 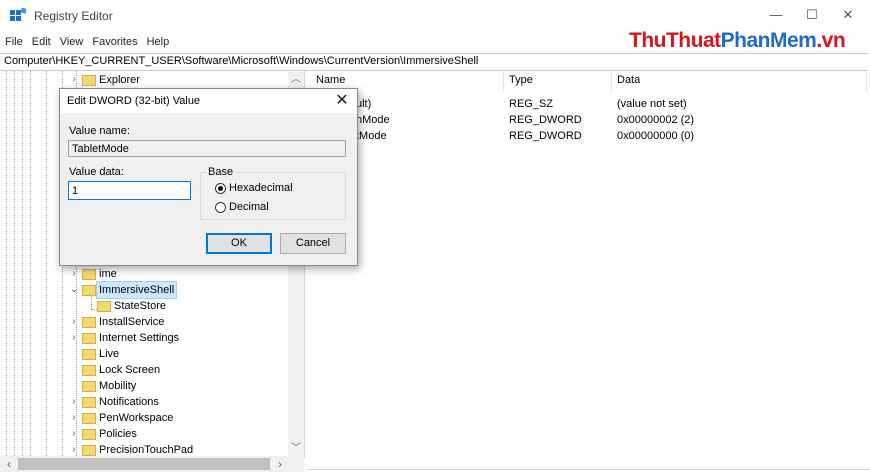 I want to click on tree-item-label: ime, so click(x=108, y=274).